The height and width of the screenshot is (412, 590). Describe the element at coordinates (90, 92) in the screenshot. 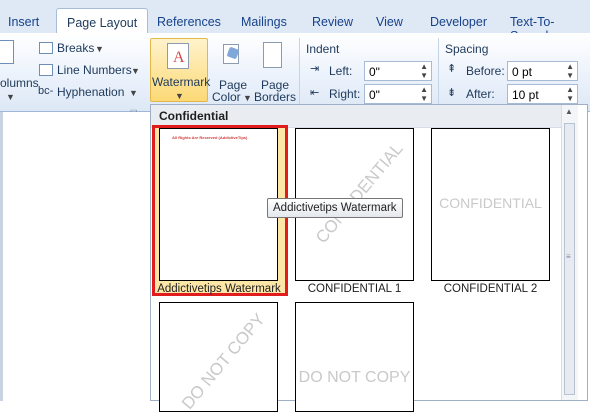

I see `hyphenation-button: Hyphenation` at that location.